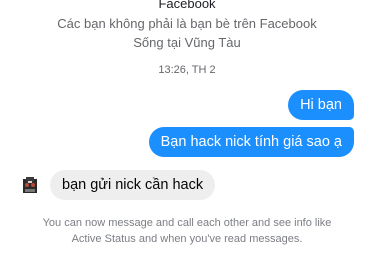 The height and width of the screenshot is (257, 374). What do you see at coordinates (133, 185) in the screenshot?
I see `incoming-message: bạn gửi nick cần hack` at bounding box center [133, 185].